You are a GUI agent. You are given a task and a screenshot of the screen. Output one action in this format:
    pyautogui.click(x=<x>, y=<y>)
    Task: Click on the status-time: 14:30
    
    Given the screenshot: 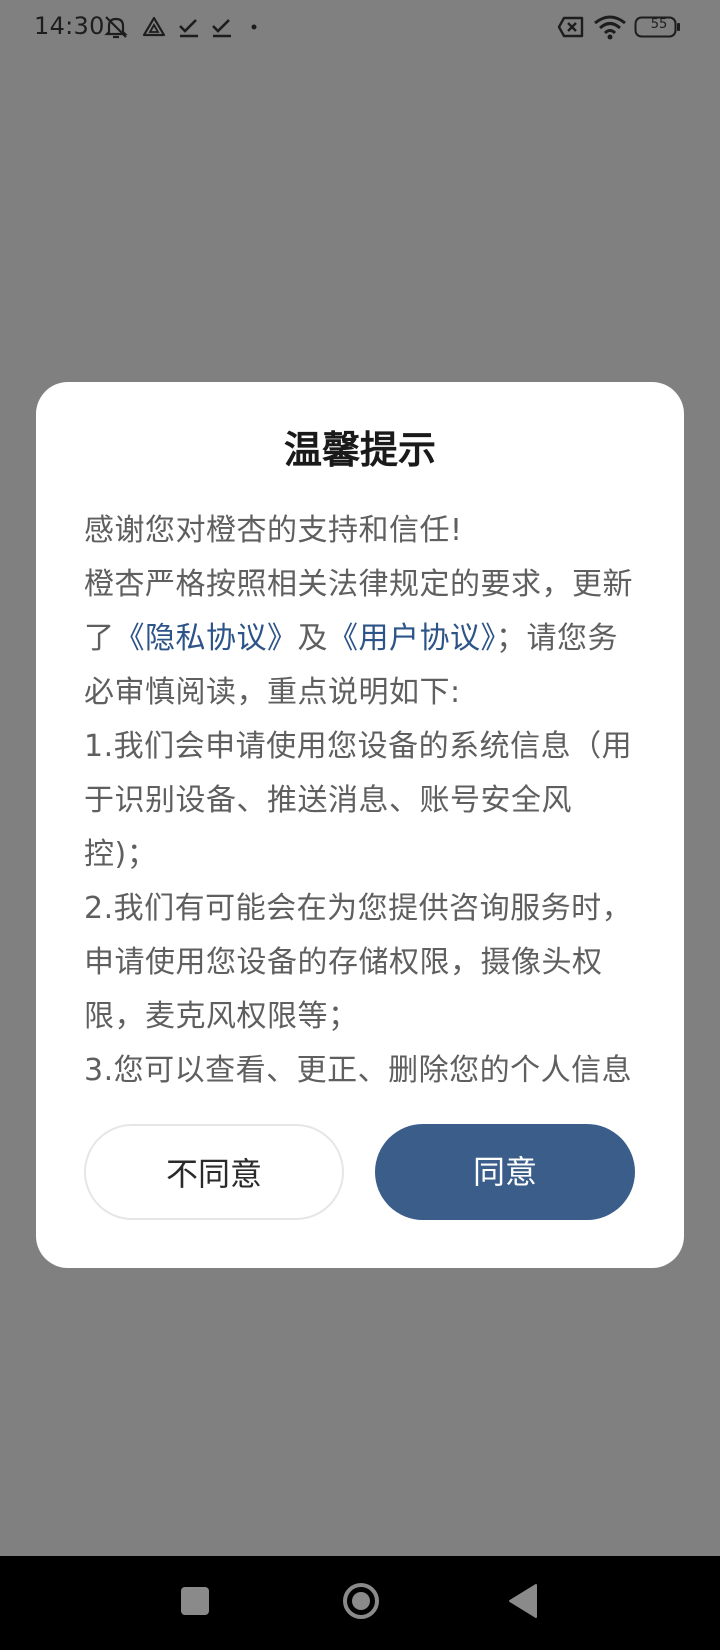 What is the action you would take?
    pyautogui.click(x=69, y=26)
    